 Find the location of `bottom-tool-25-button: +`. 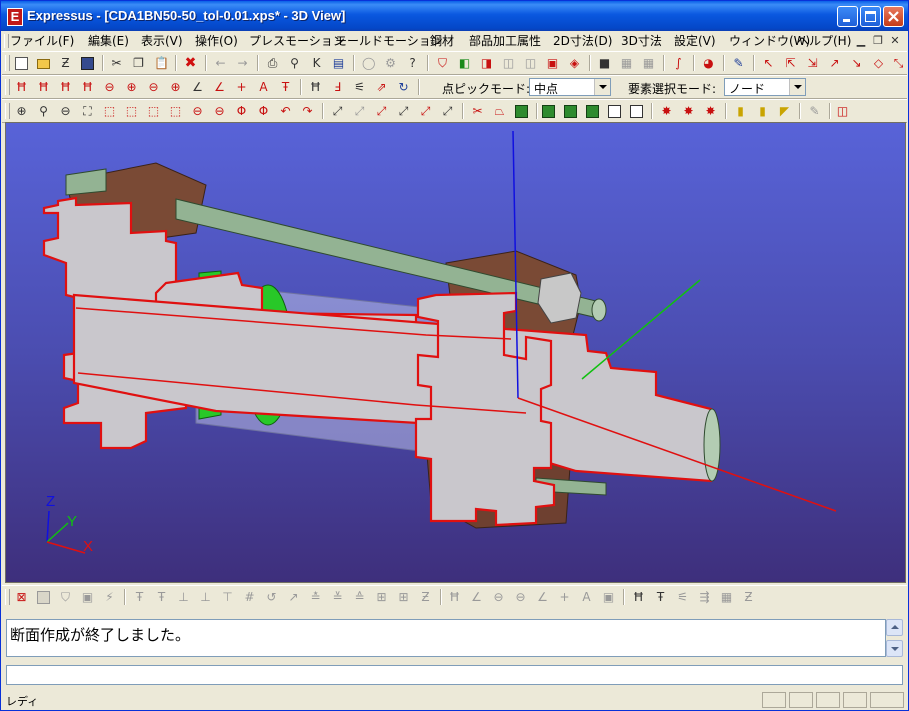

bottom-tool-25-button: + is located at coordinates (564, 597).